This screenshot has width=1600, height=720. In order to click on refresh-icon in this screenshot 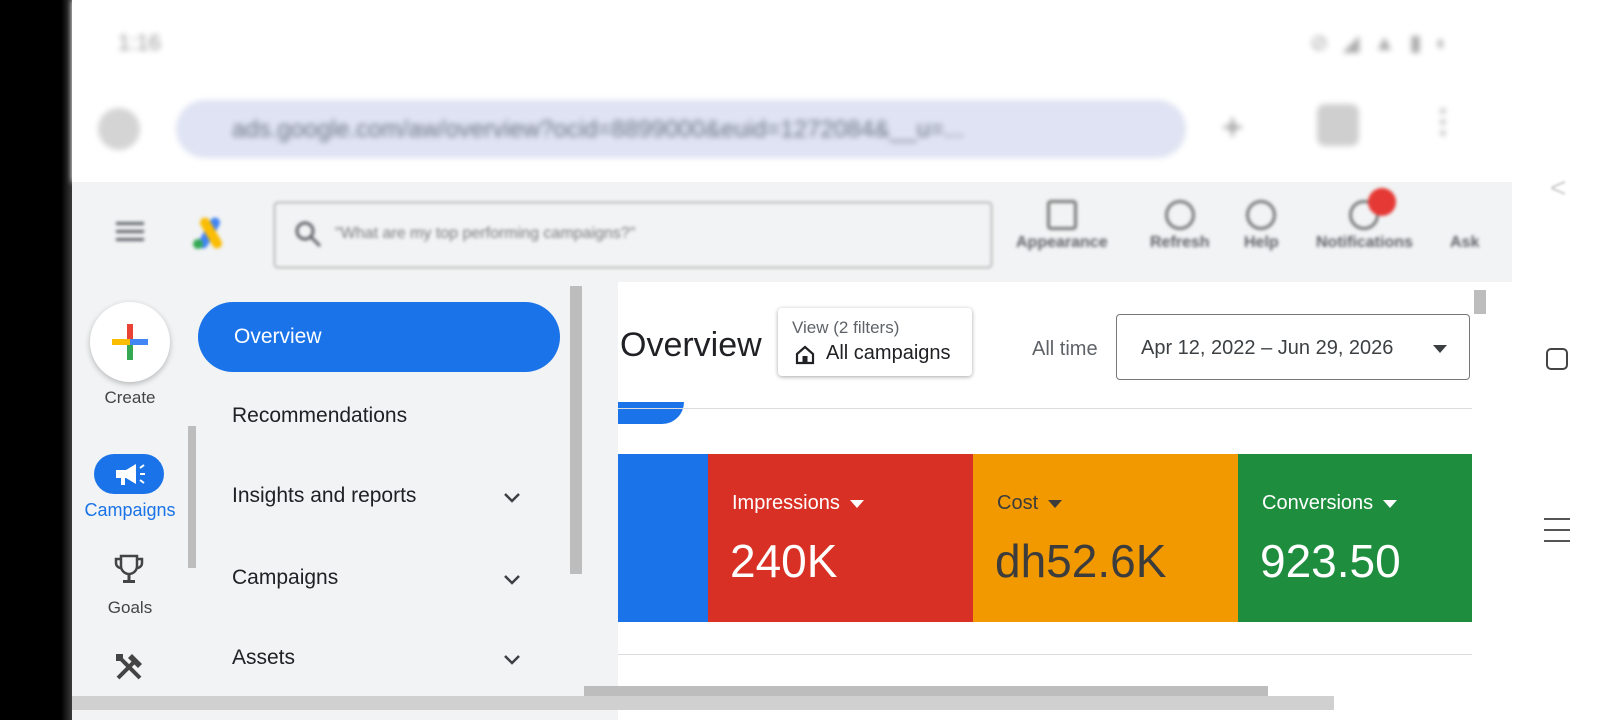, I will do `click(1179, 215)`.